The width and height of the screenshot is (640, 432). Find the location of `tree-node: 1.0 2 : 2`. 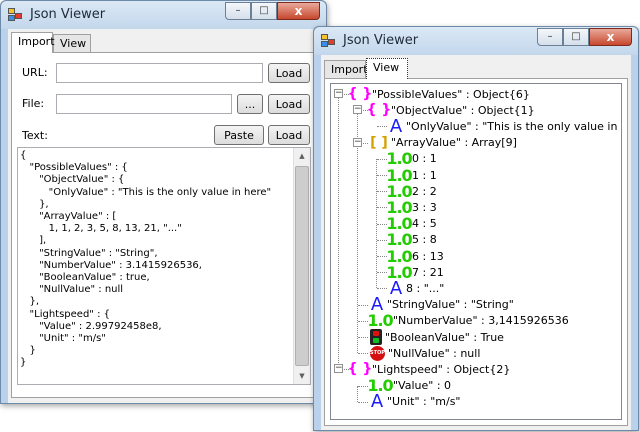

tree-node: 1.0 2 : 2 is located at coordinates (411, 191).